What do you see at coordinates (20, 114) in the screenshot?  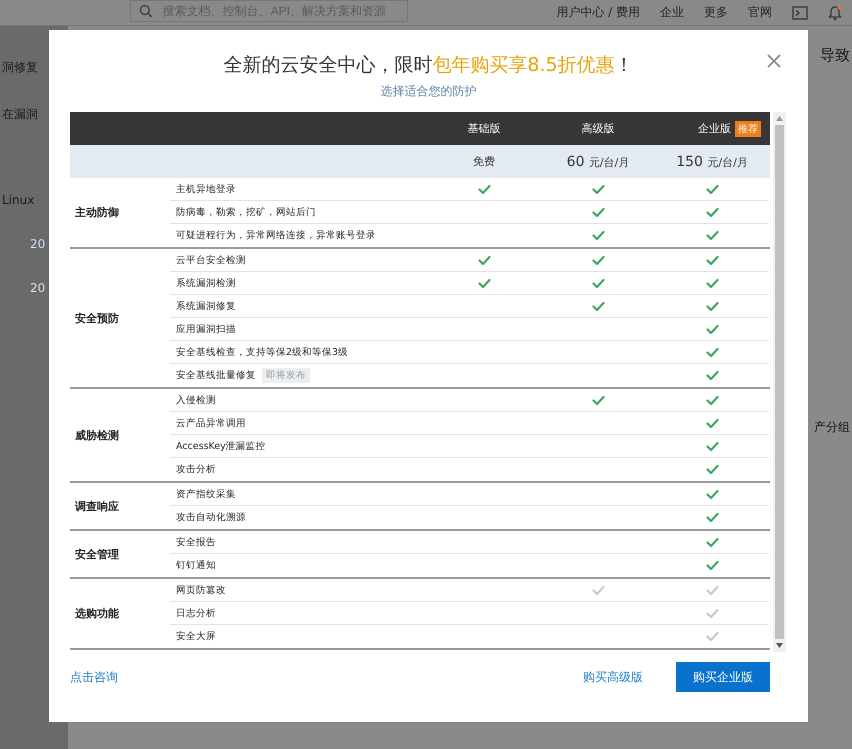 I see `page-text: 在漏洞` at bounding box center [20, 114].